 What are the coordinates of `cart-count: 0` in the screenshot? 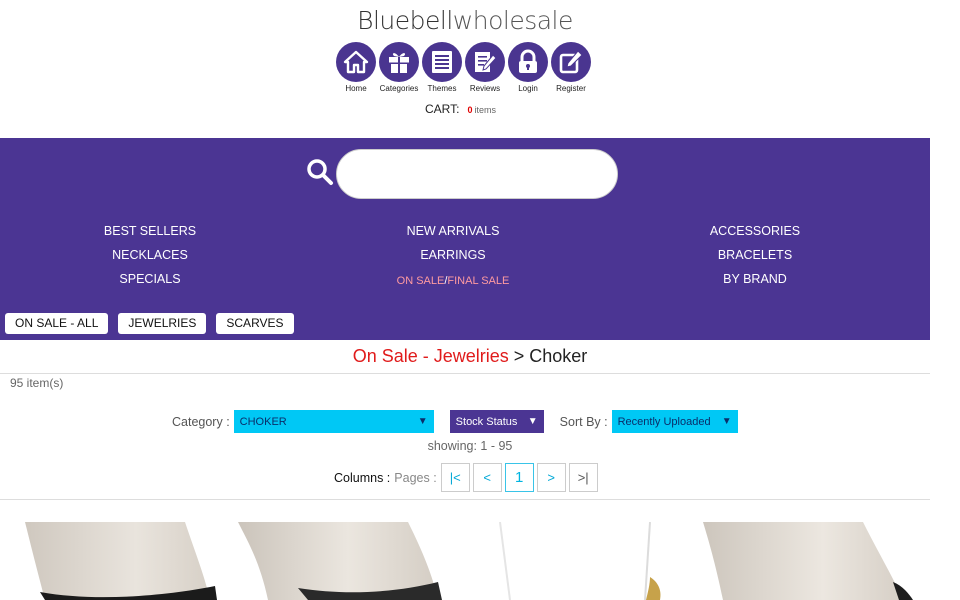 It's located at (470, 110).